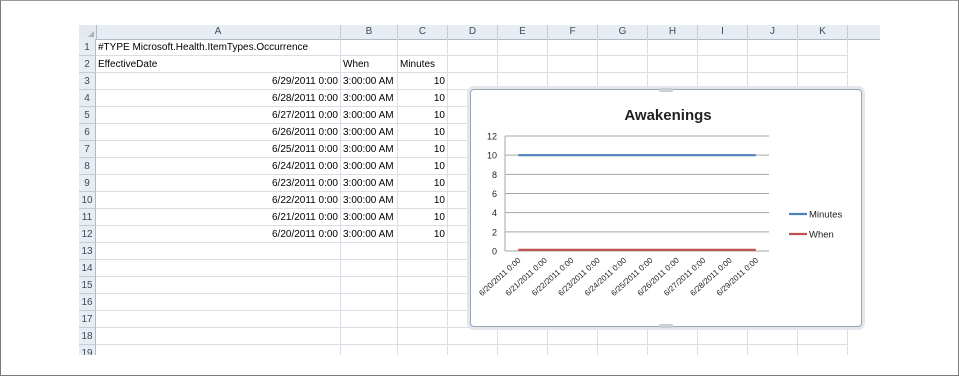 This screenshot has width=959, height=376. Describe the element at coordinates (87, 251) in the screenshot. I see `row-header-13: 13` at that location.